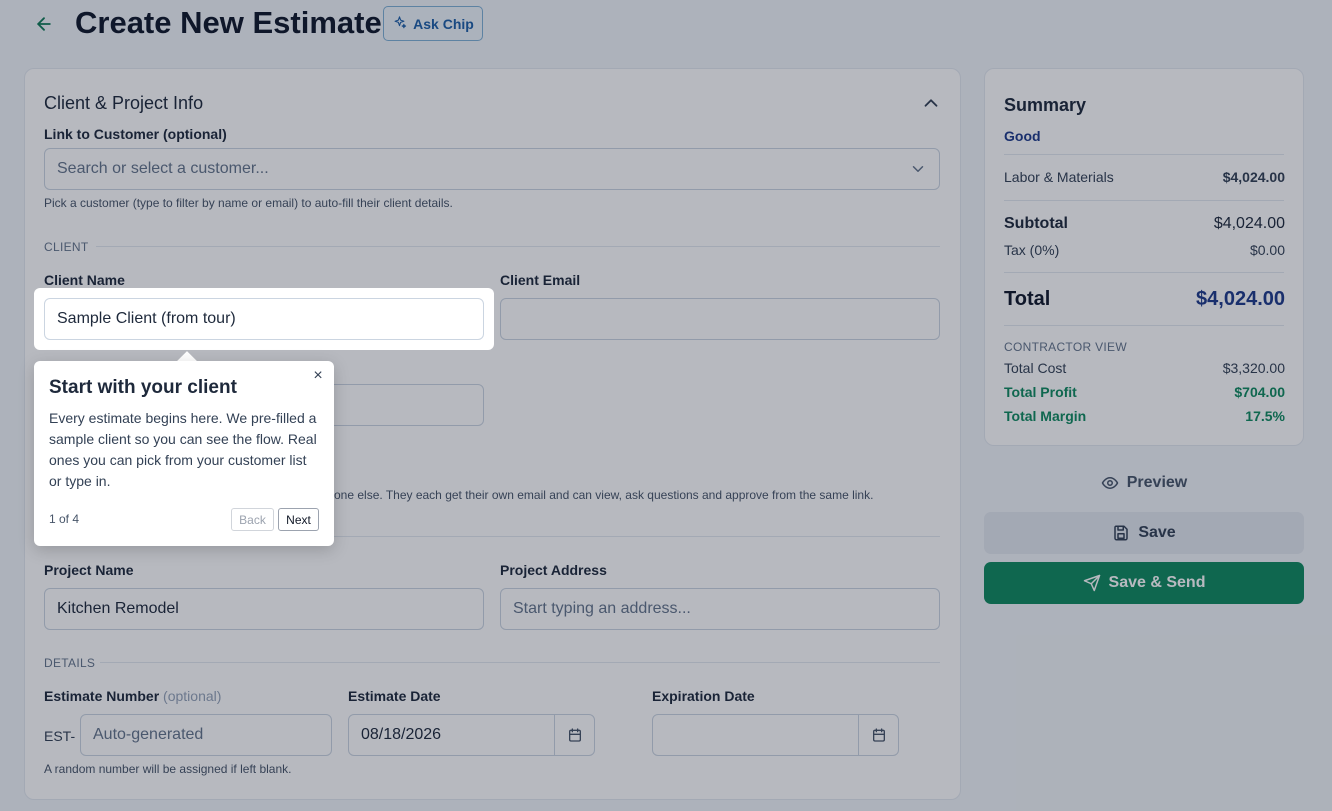 Image resolution: width=1332 pixels, height=811 pixels. I want to click on tour-back-button: Back, so click(252, 519).